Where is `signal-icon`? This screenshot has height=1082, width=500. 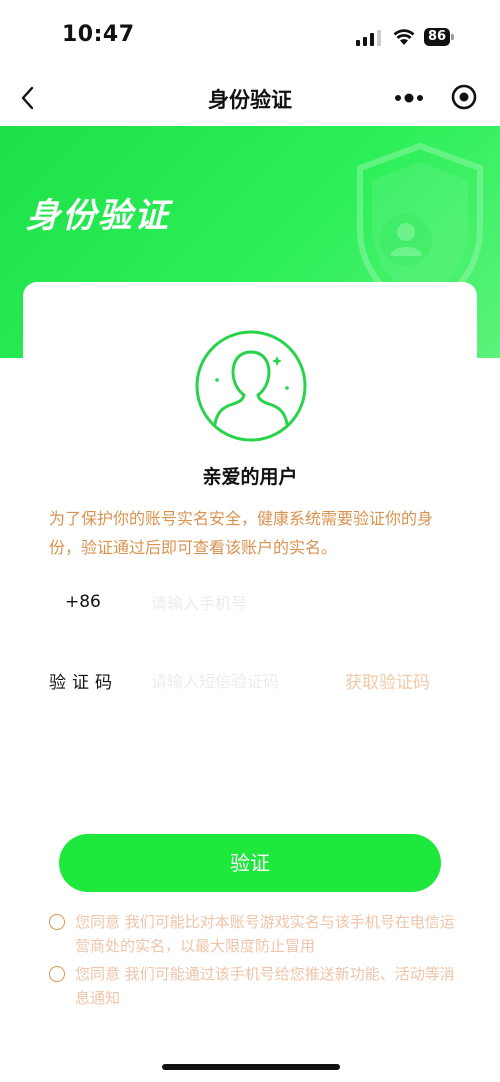
signal-icon is located at coordinates (368, 38).